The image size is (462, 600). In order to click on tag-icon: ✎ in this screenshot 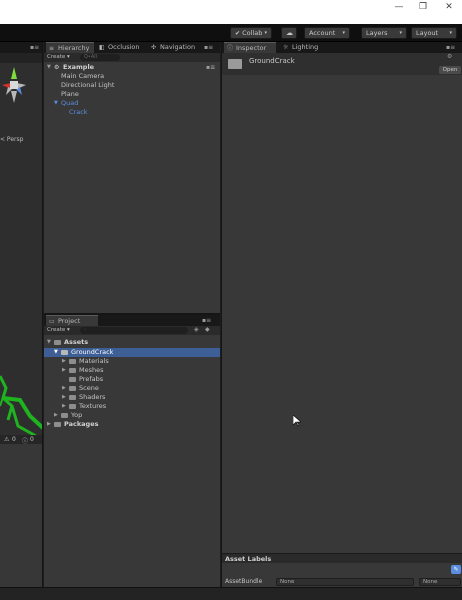, I will do `click(456, 569)`.